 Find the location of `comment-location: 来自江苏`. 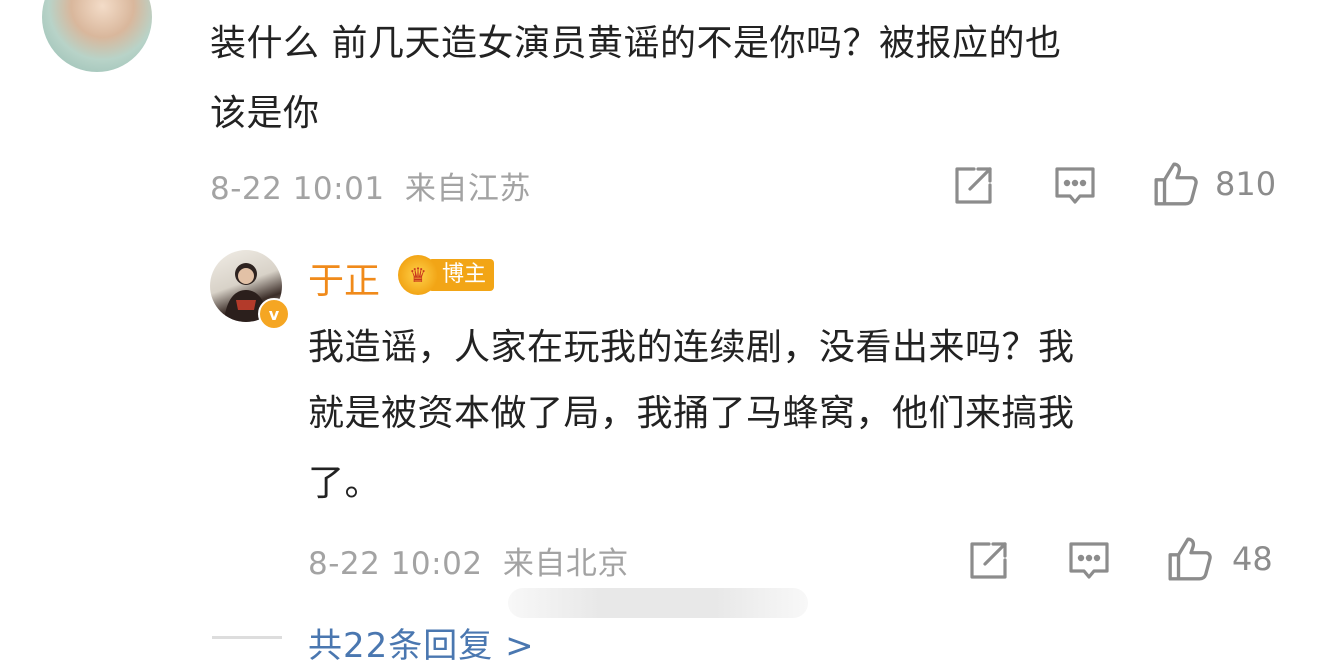

comment-location: 来自江苏 is located at coordinates (467, 189).